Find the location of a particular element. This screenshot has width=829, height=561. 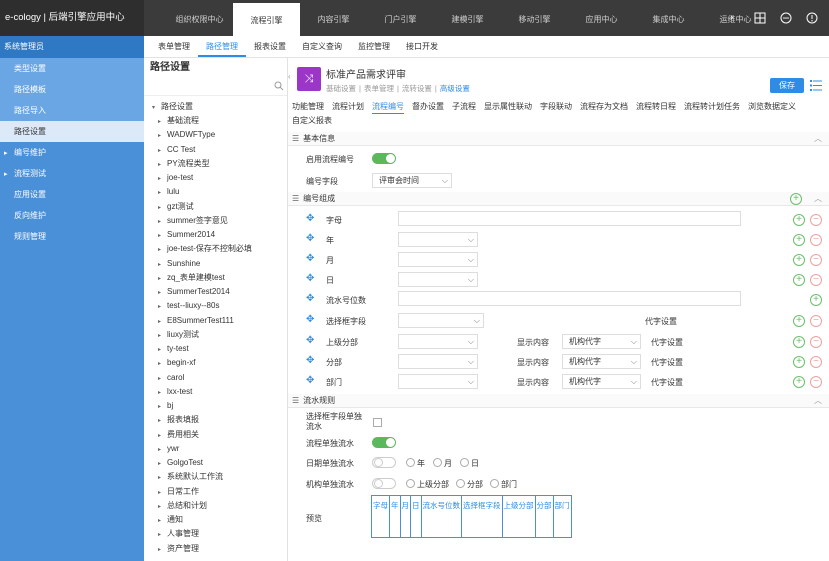

date-day-radio is located at coordinates (464, 462).